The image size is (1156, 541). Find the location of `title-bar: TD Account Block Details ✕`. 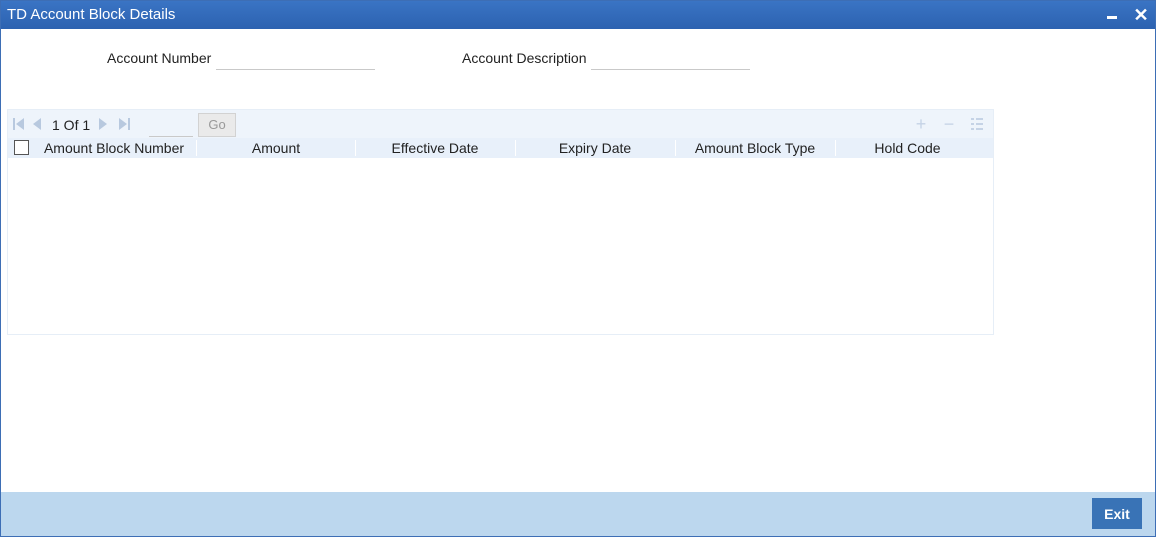

title-bar: TD Account Block Details ✕ is located at coordinates (578, 15).